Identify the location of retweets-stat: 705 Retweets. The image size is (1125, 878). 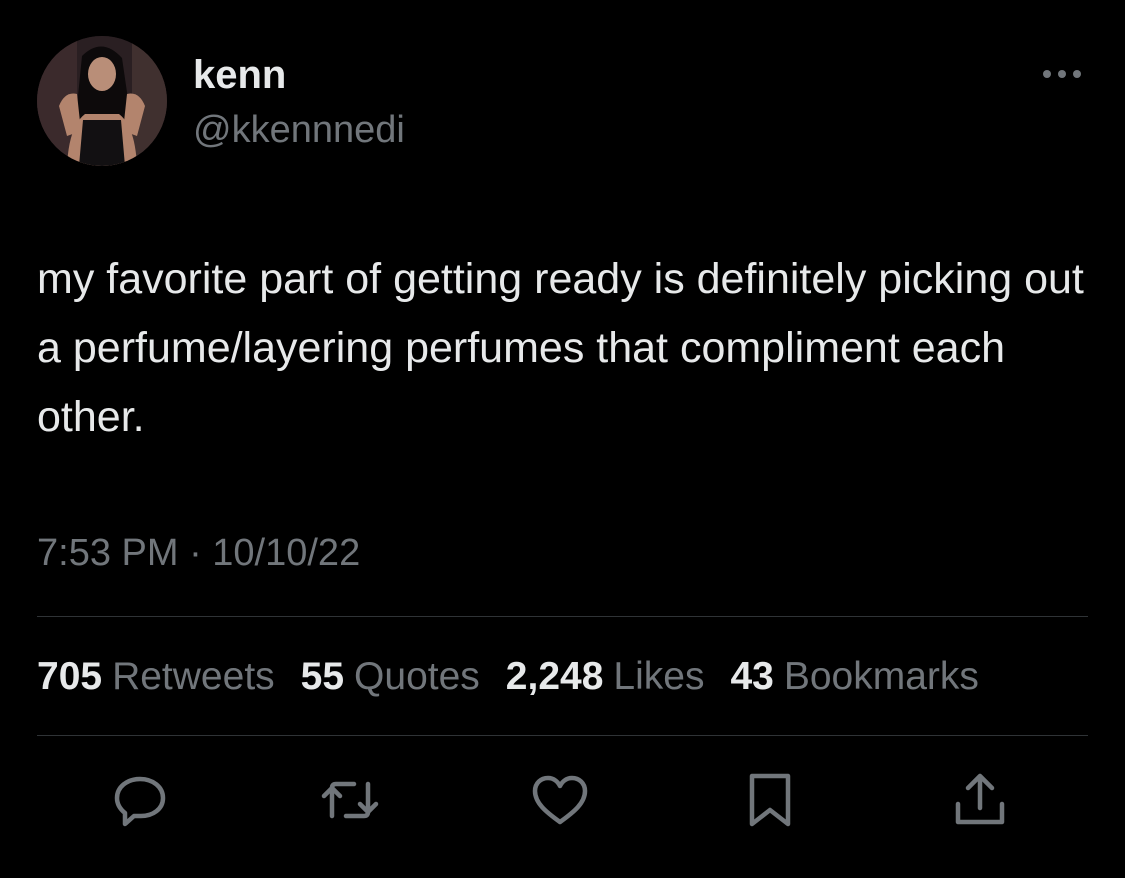
(156, 677).